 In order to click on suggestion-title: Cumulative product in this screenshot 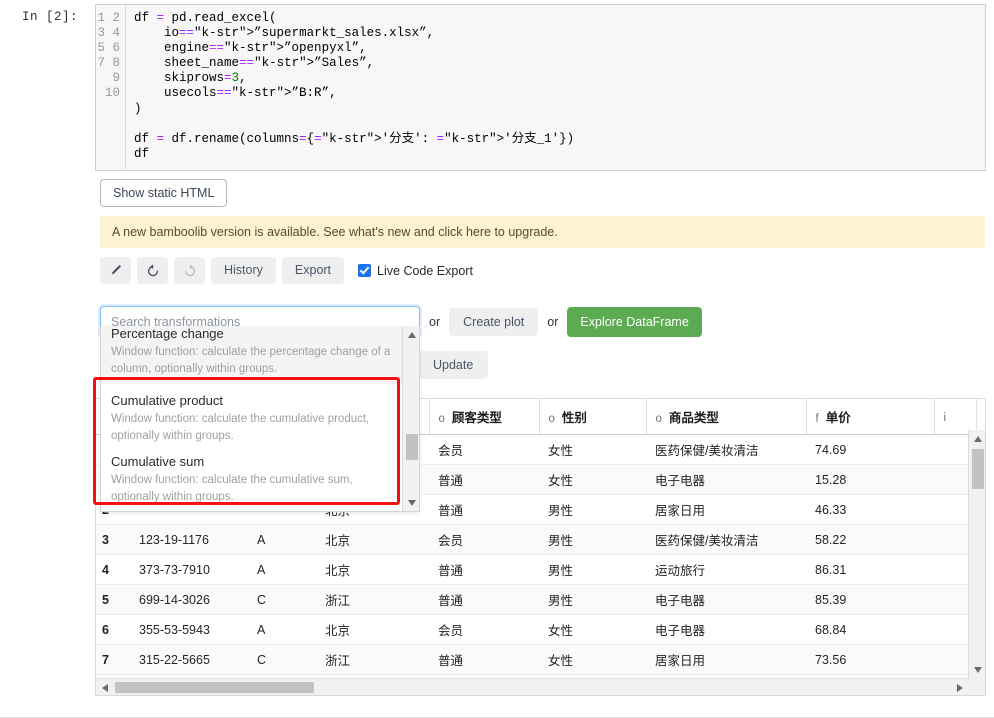, I will do `click(167, 400)`.